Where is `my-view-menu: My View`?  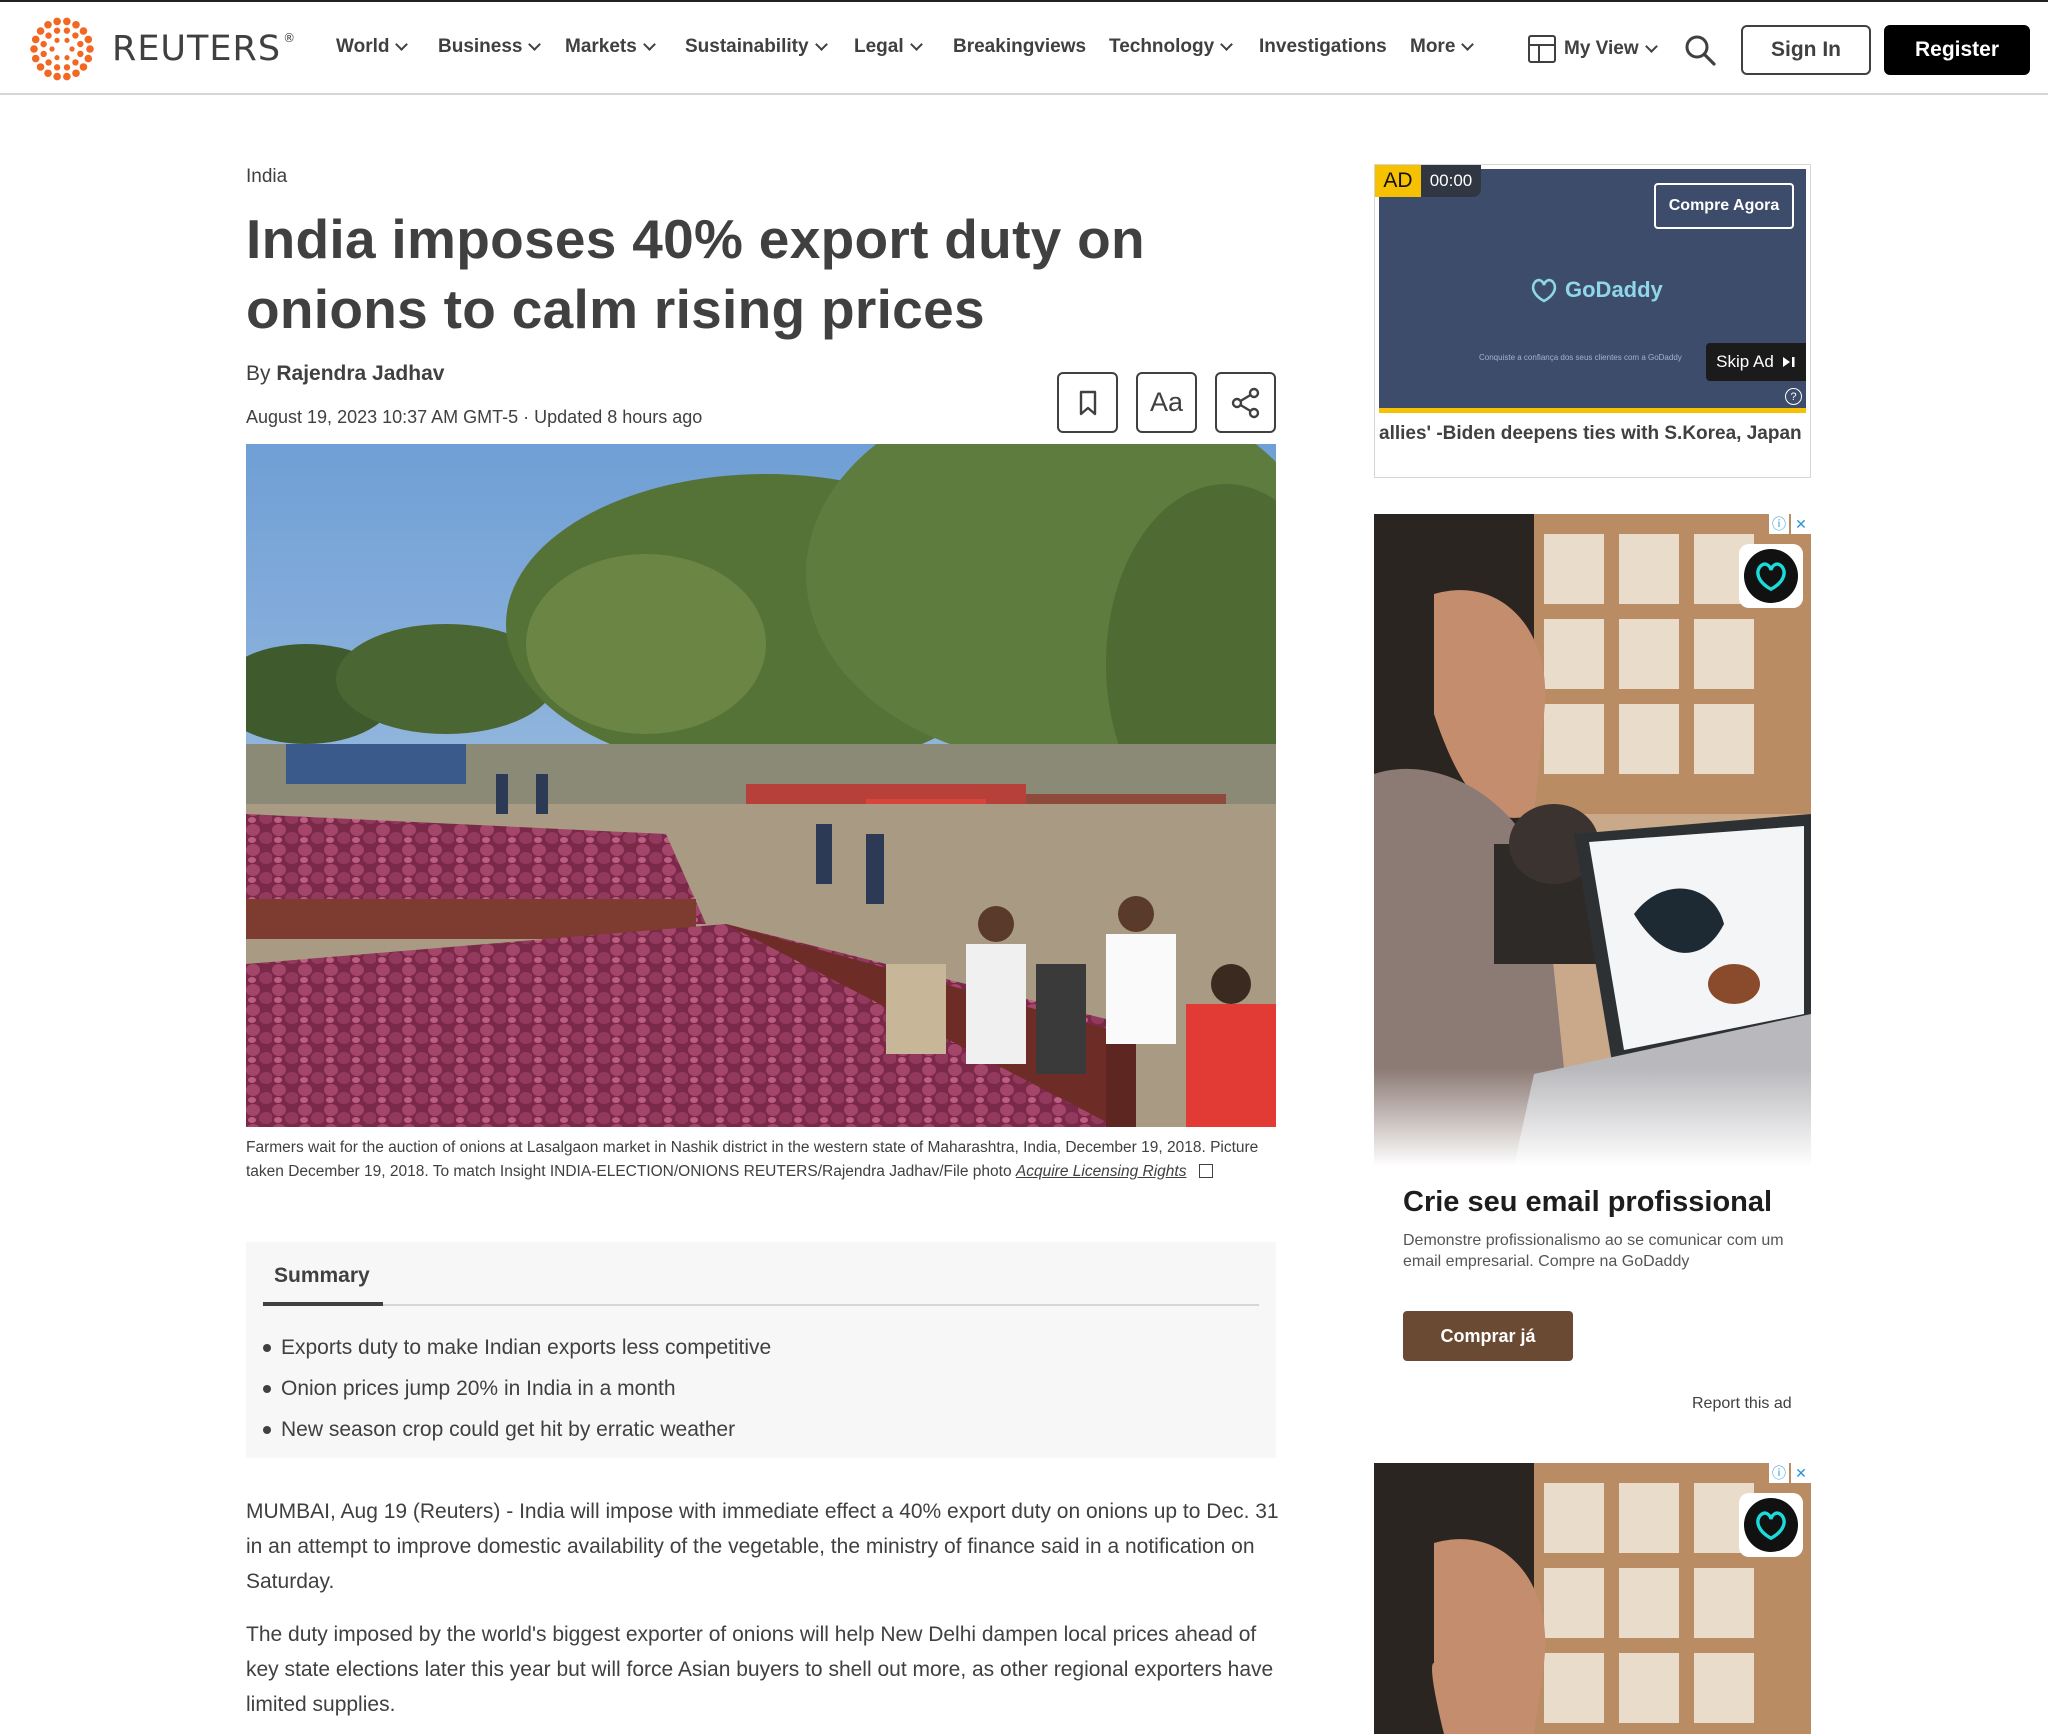 my-view-menu: My View is located at coordinates (1593, 49).